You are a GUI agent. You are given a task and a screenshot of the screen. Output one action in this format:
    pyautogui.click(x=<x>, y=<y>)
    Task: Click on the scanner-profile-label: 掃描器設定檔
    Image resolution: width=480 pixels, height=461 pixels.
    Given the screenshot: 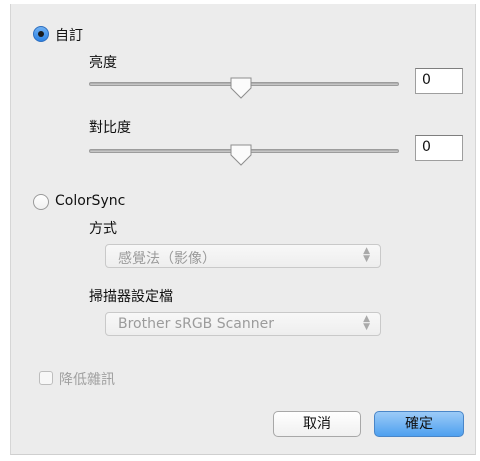 What is the action you would take?
    pyautogui.click(x=131, y=297)
    